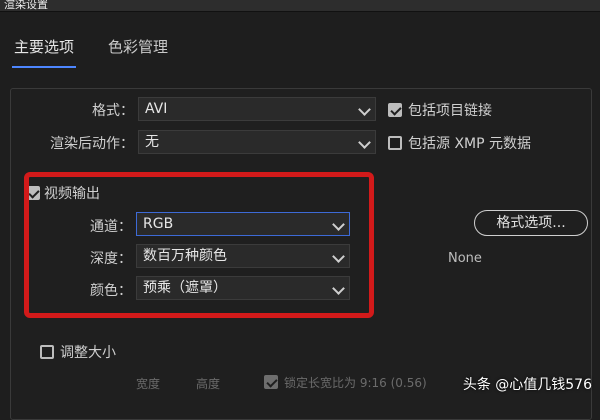 This screenshot has width=600, height=420. I want to click on include-xmp-label: 包括源 XMP 元数据, so click(470, 144).